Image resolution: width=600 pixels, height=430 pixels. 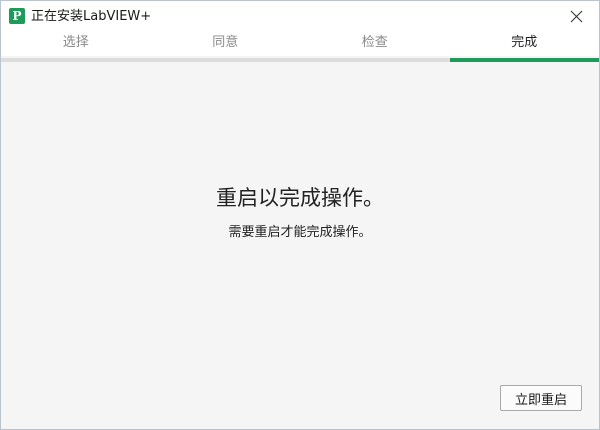 What do you see at coordinates (541, 398) in the screenshot?
I see `restart-now-button: 立即重启` at bounding box center [541, 398].